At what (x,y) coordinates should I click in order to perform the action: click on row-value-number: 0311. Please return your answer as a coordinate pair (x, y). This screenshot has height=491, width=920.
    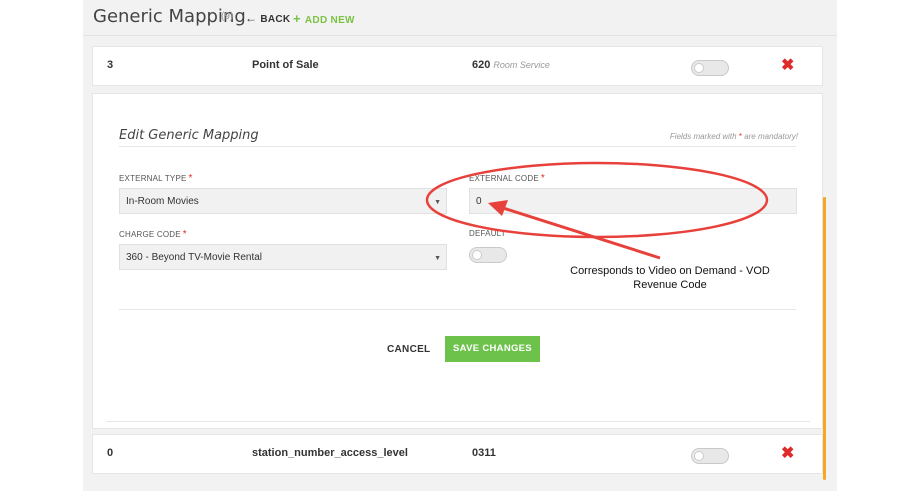
    Looking at the image, I should click on (484, 453).